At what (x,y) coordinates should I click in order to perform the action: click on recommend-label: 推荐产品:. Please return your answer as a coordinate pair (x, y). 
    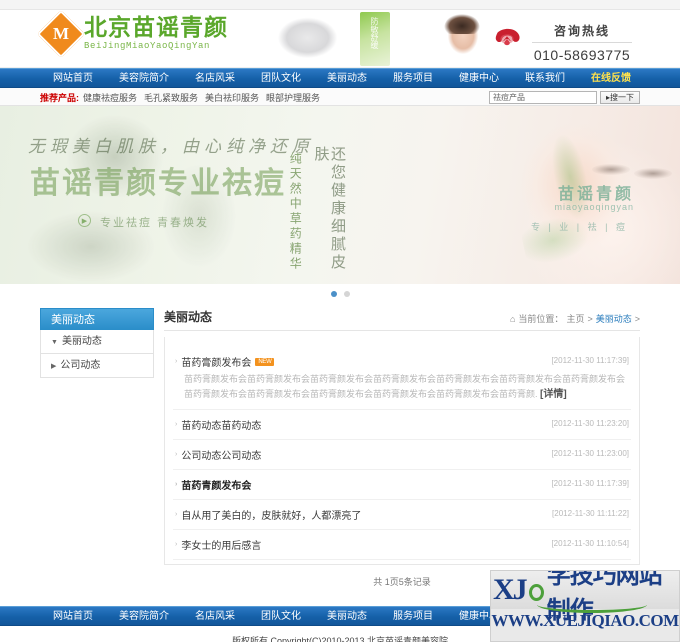
    Looking at the image, I should click on (59, 97).